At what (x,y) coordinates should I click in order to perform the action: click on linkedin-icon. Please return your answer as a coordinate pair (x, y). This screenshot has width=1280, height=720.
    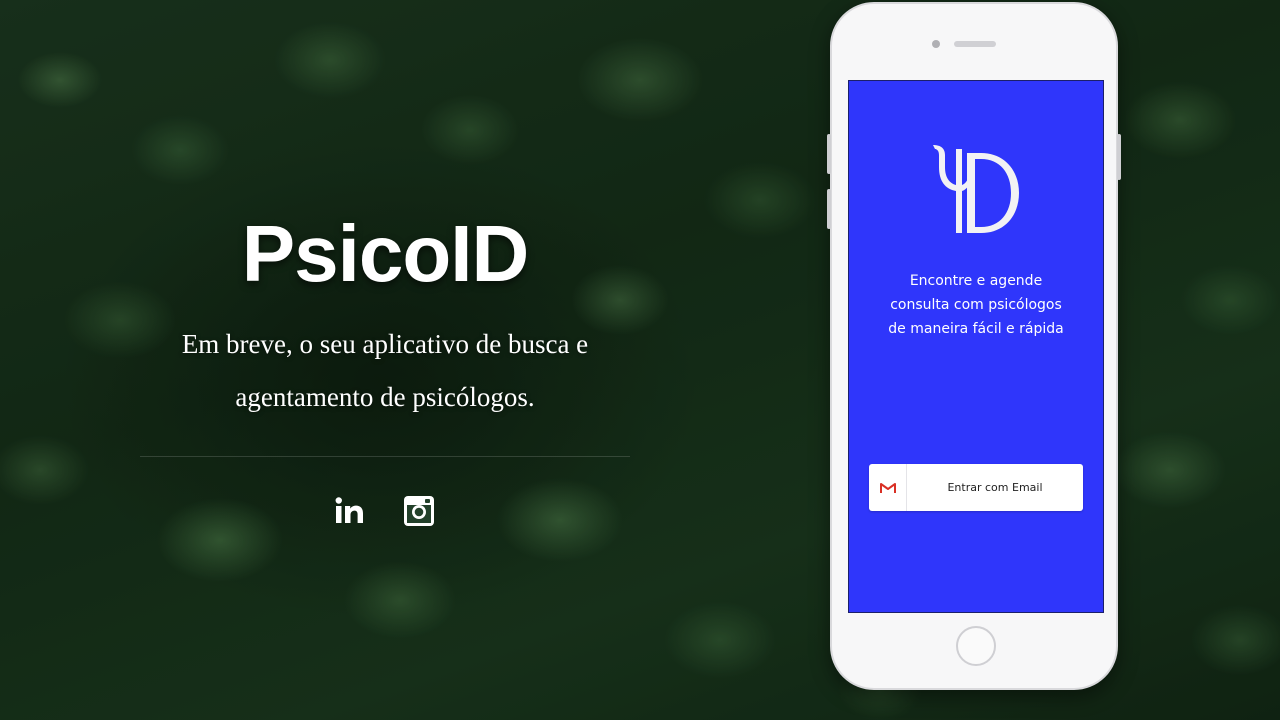
    Looking at the image, I should click on (349, 510).